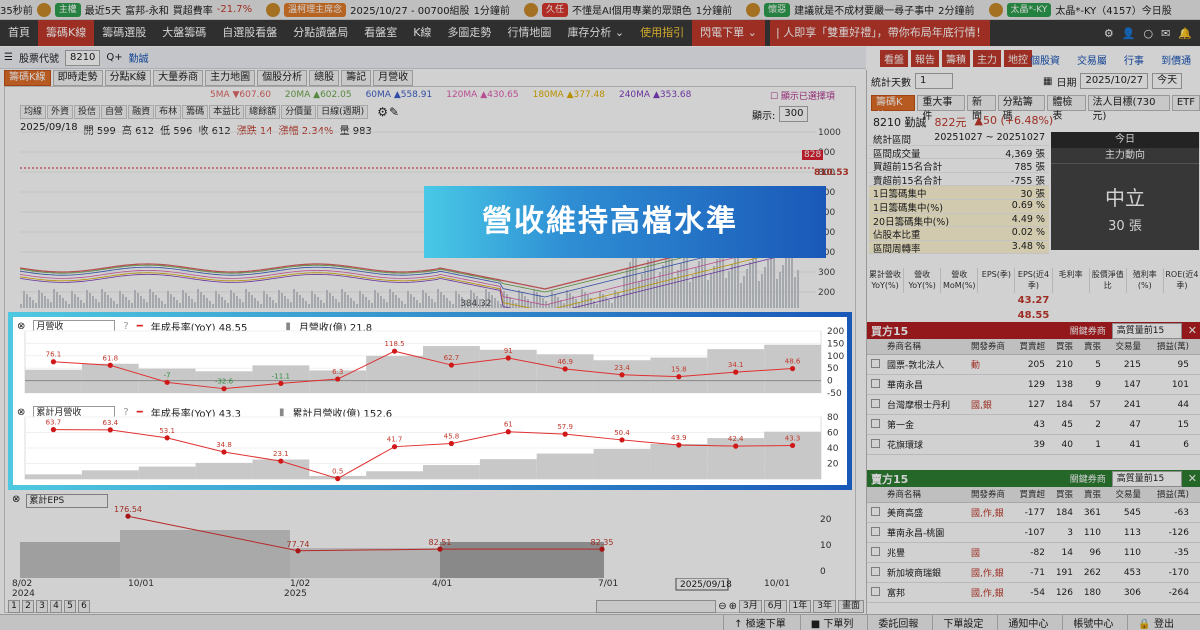  Describe the element at coordinates (70, 606) in the screenshot. I see `page-button: 5` at that location.